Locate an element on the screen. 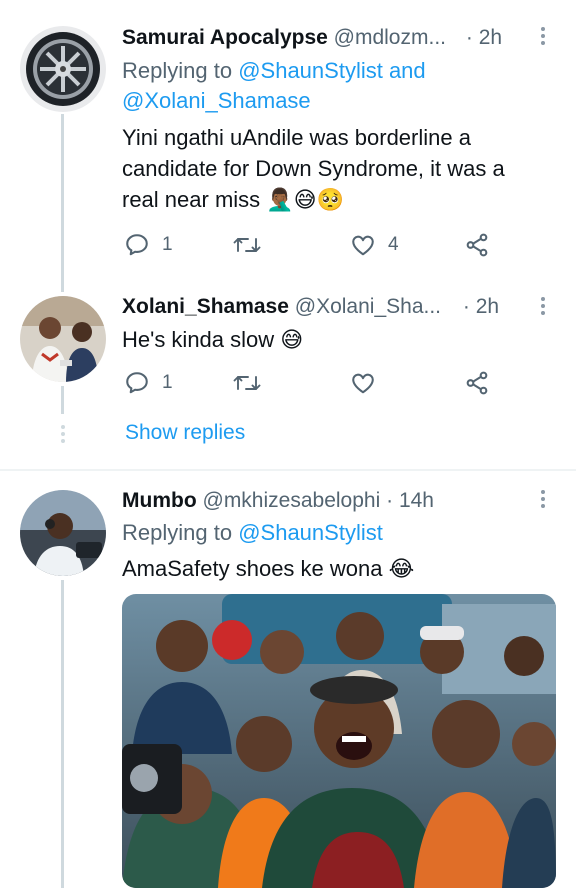 The image size is (576, 888). like-button: 4 is located at coordinates (374, 245).